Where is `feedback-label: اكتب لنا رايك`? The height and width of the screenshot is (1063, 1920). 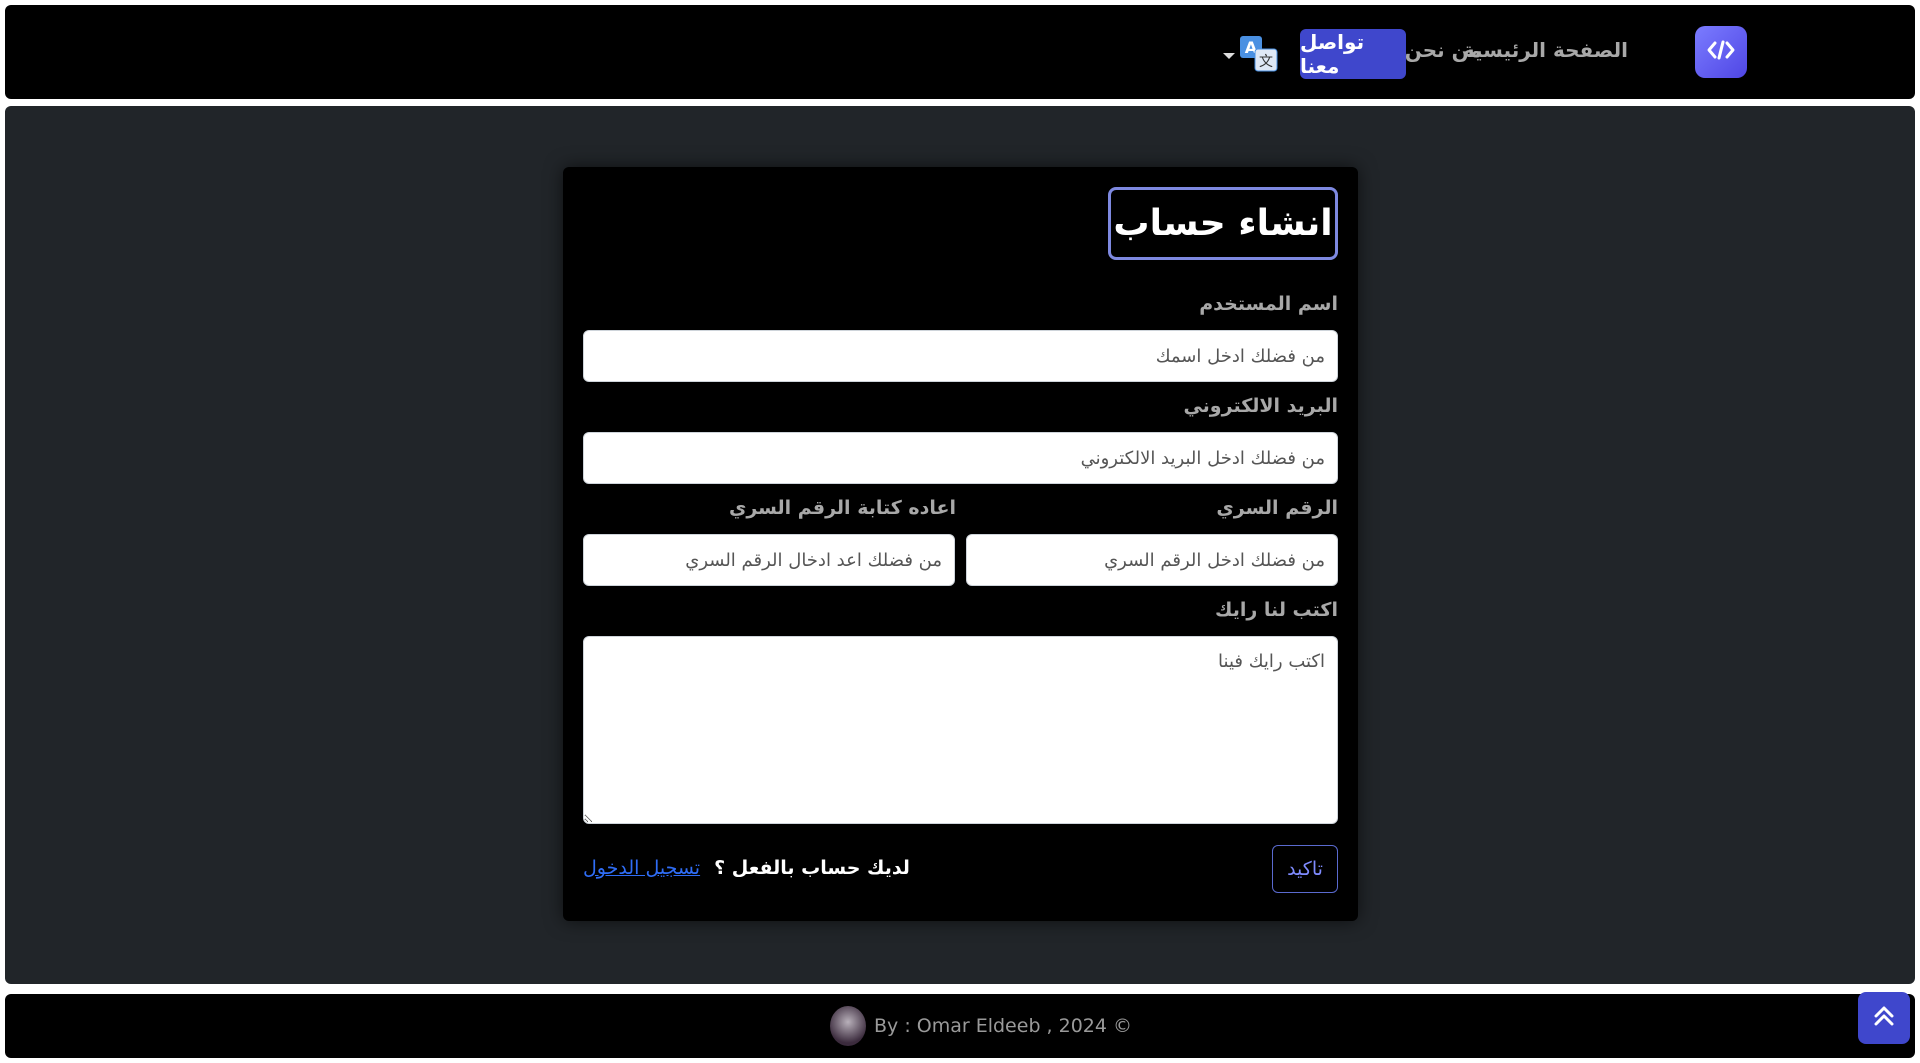 feedback-label: اكتب لنا رايك is located at coordinates (1276, 610).